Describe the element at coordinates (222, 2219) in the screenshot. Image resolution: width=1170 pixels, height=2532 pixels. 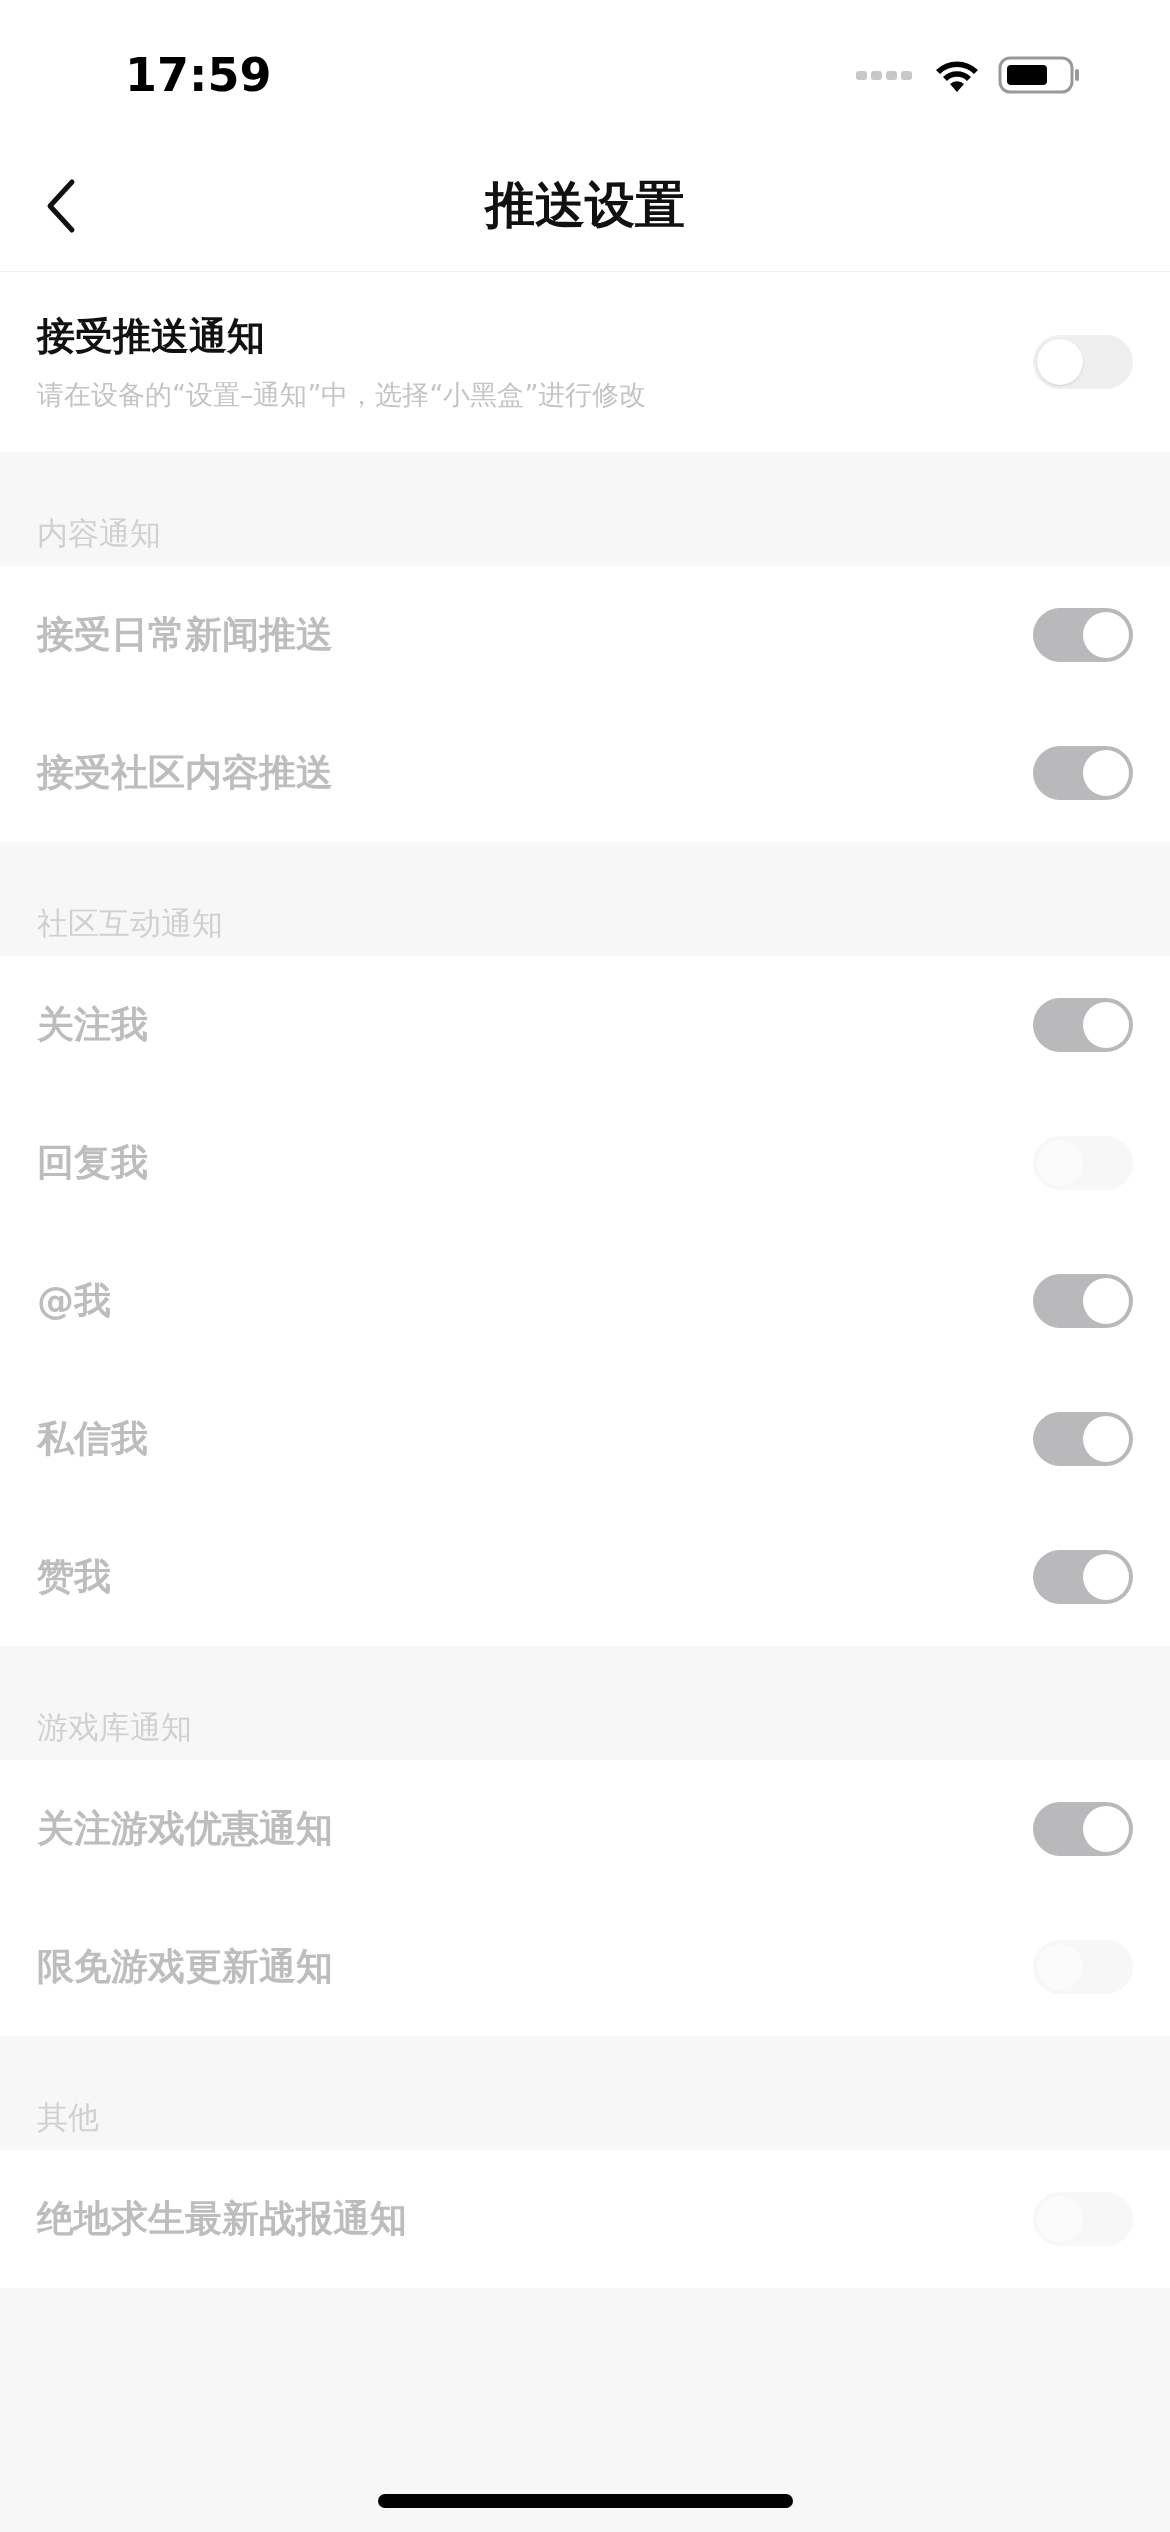
I see `setting-label: 绝地求生最新战报通知` at that location.